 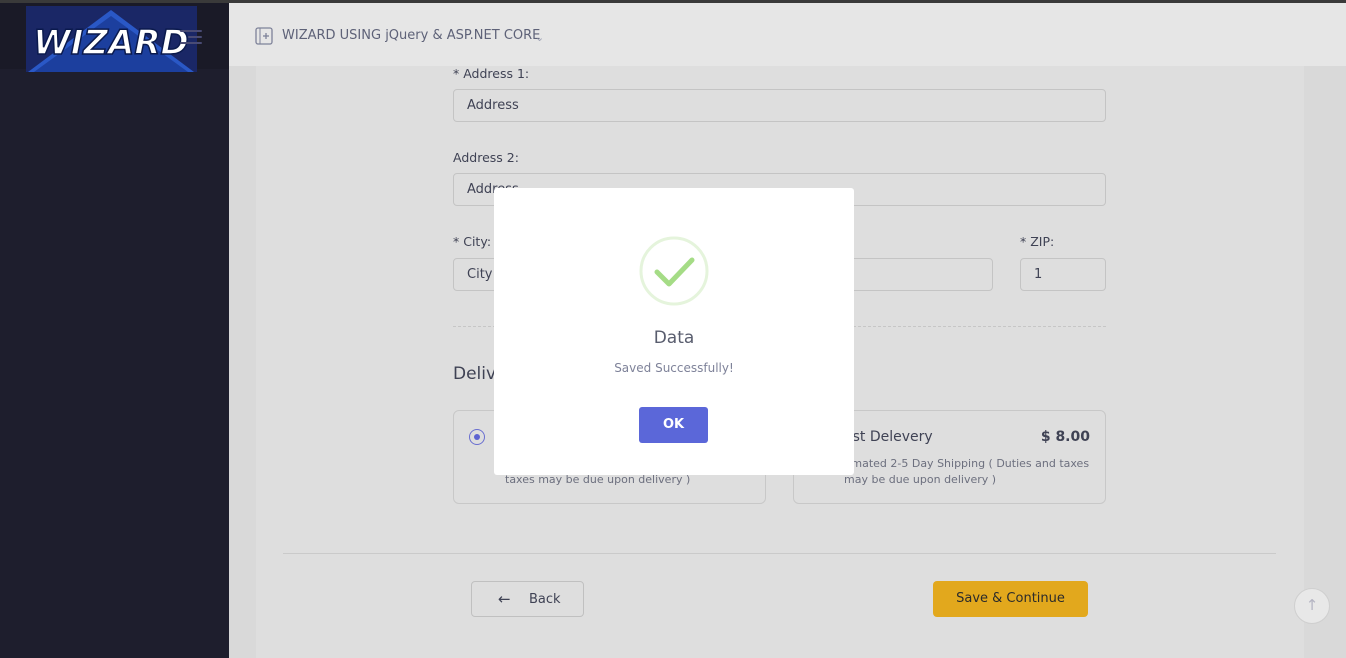 What do you see at coordinates (477, 437) in the screenshot?
I see `delivery-radio-selected` at bounding box center [477, 437].